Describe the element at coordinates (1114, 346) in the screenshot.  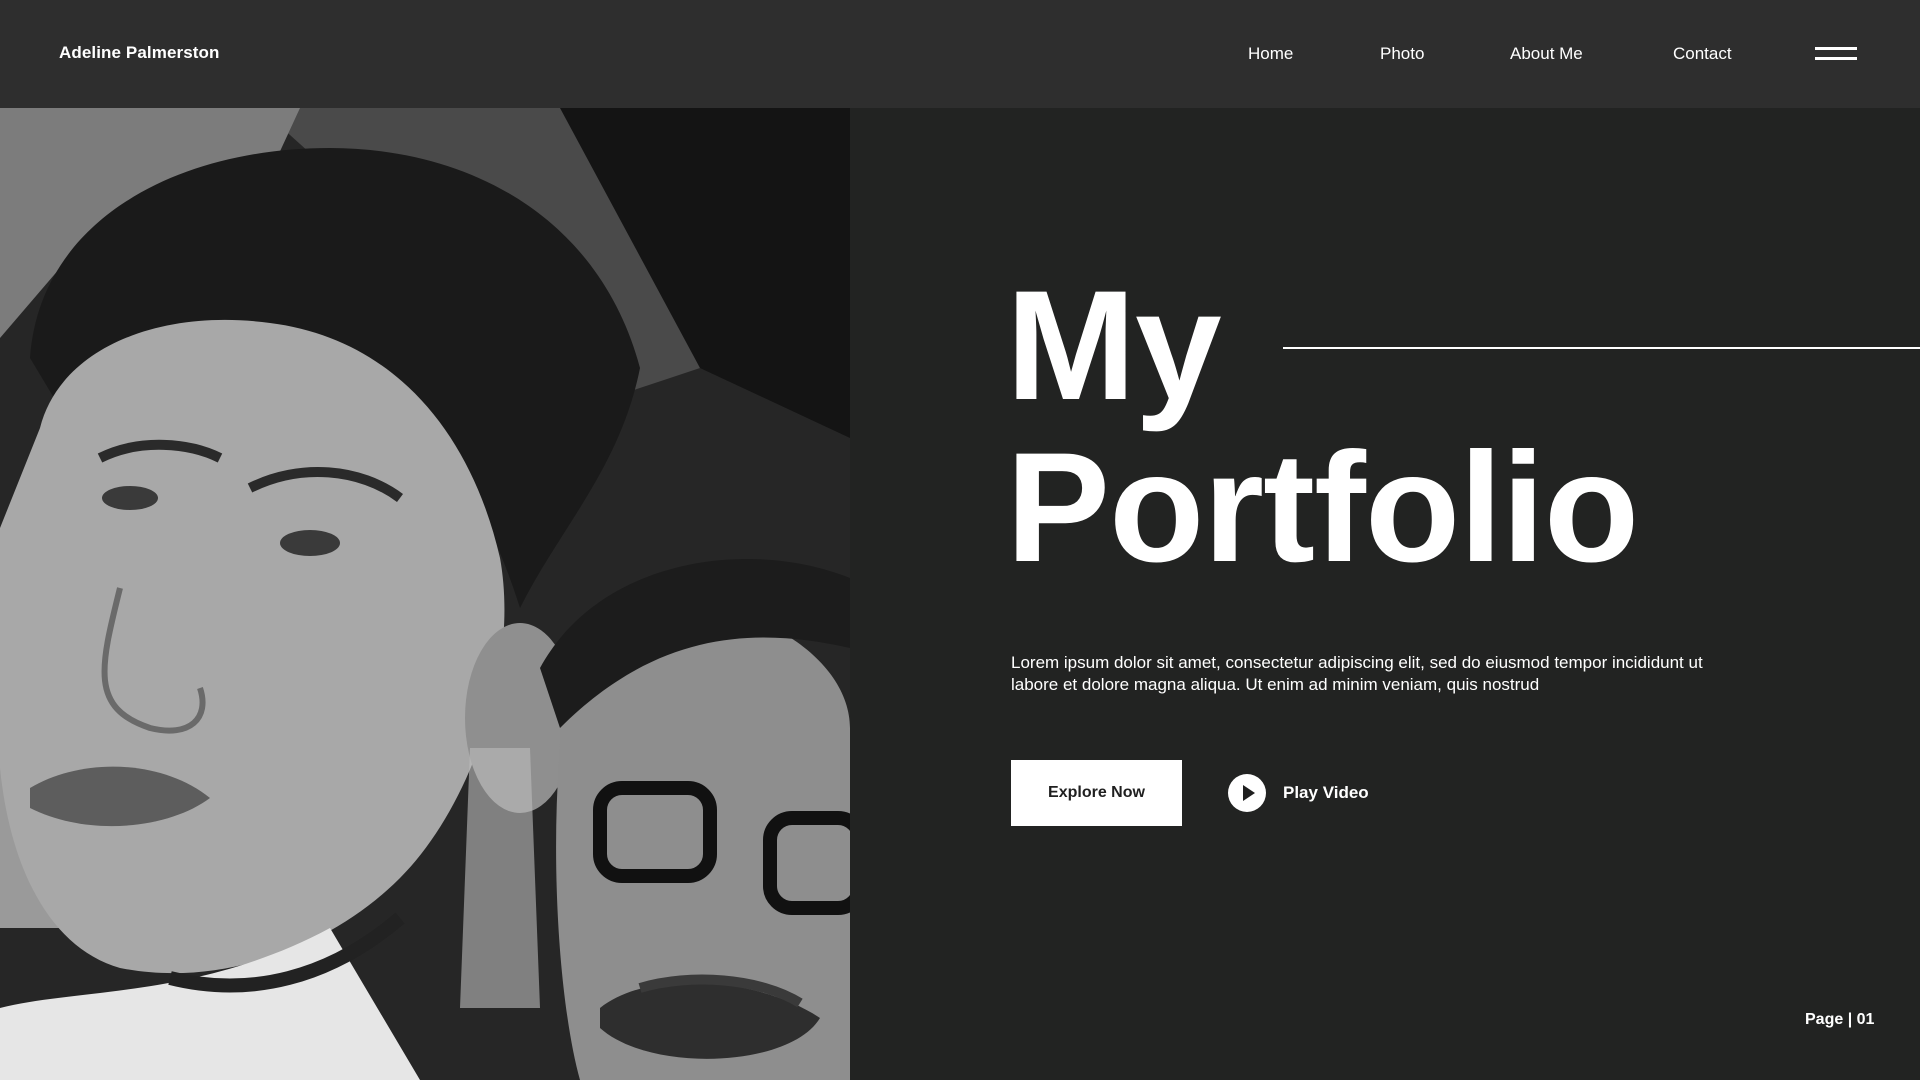
I see `hero-title-line-1: My` at that location.